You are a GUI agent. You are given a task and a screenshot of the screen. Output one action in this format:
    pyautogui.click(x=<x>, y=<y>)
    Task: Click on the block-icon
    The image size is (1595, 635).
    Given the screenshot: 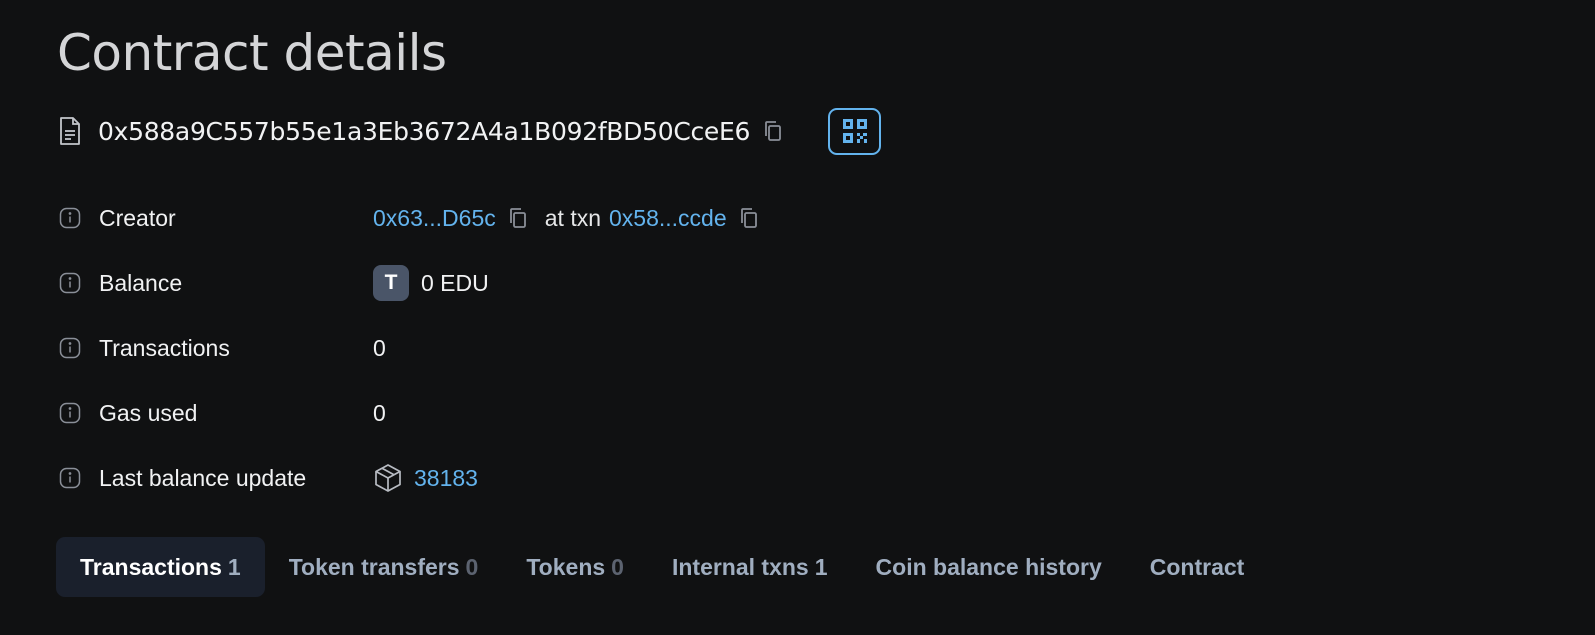 What is the action you would take?
    pyautogui.click(x=388, y=478)
    